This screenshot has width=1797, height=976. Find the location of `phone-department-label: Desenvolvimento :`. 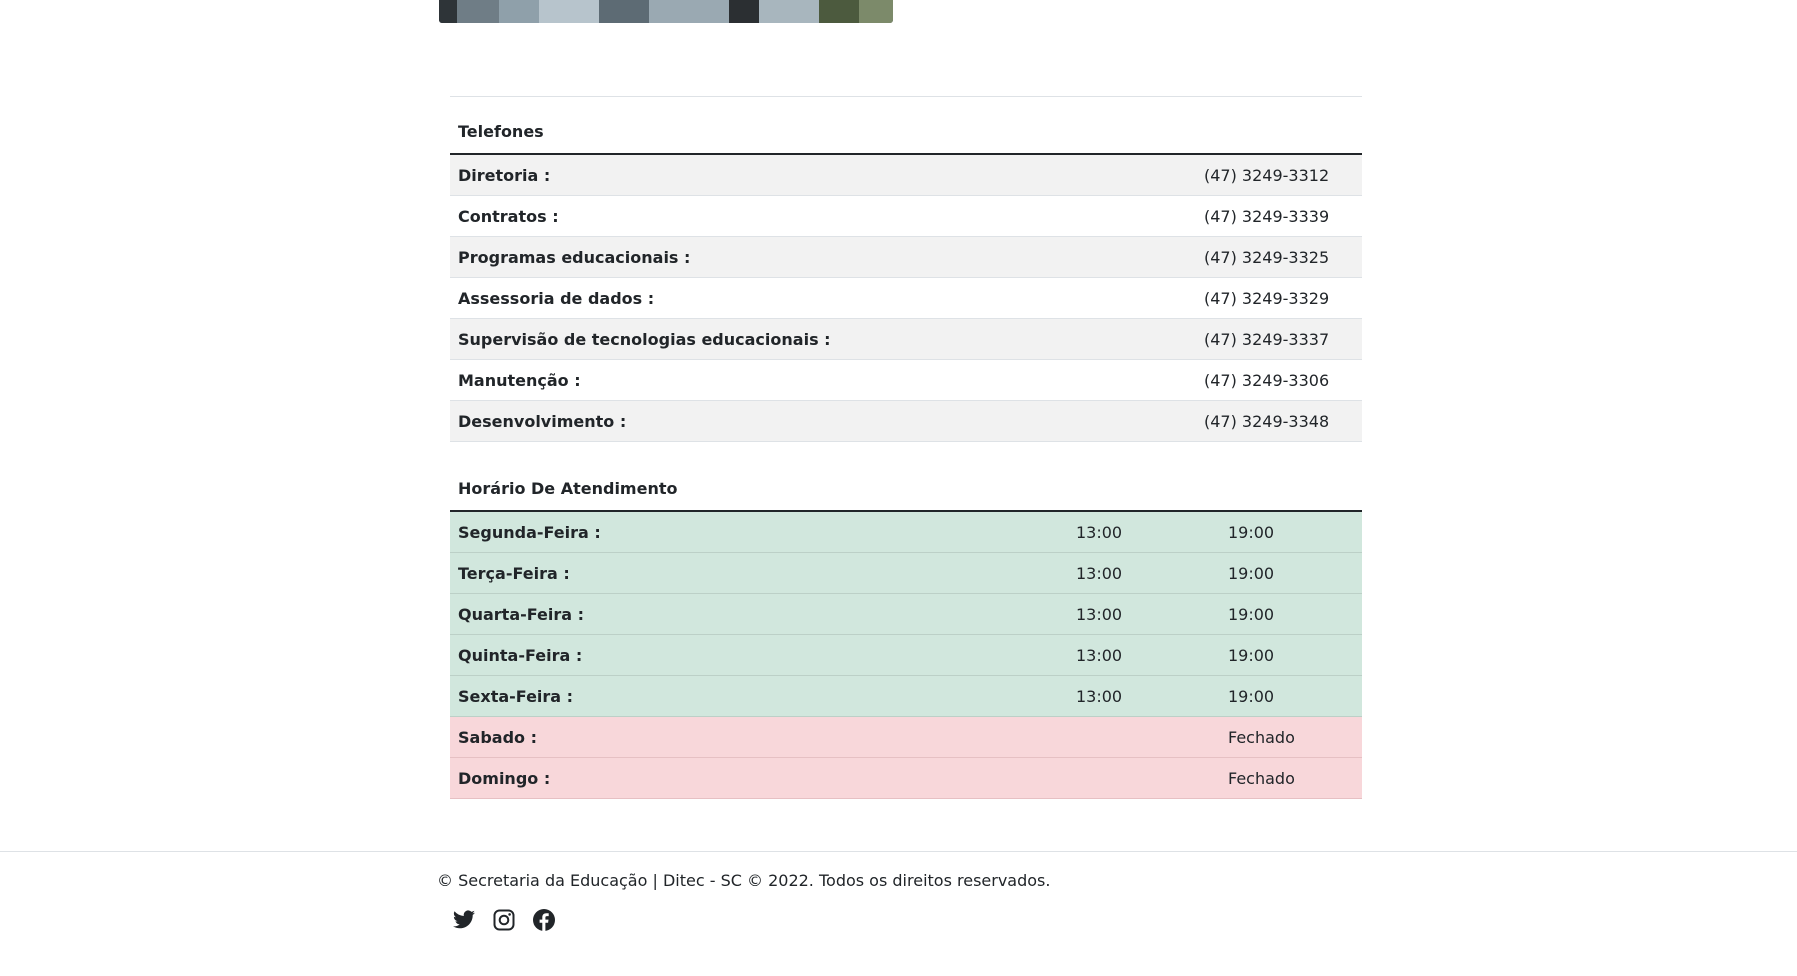

phone-department-label: Desenvolvimento : is located at coordinates (823, 421).